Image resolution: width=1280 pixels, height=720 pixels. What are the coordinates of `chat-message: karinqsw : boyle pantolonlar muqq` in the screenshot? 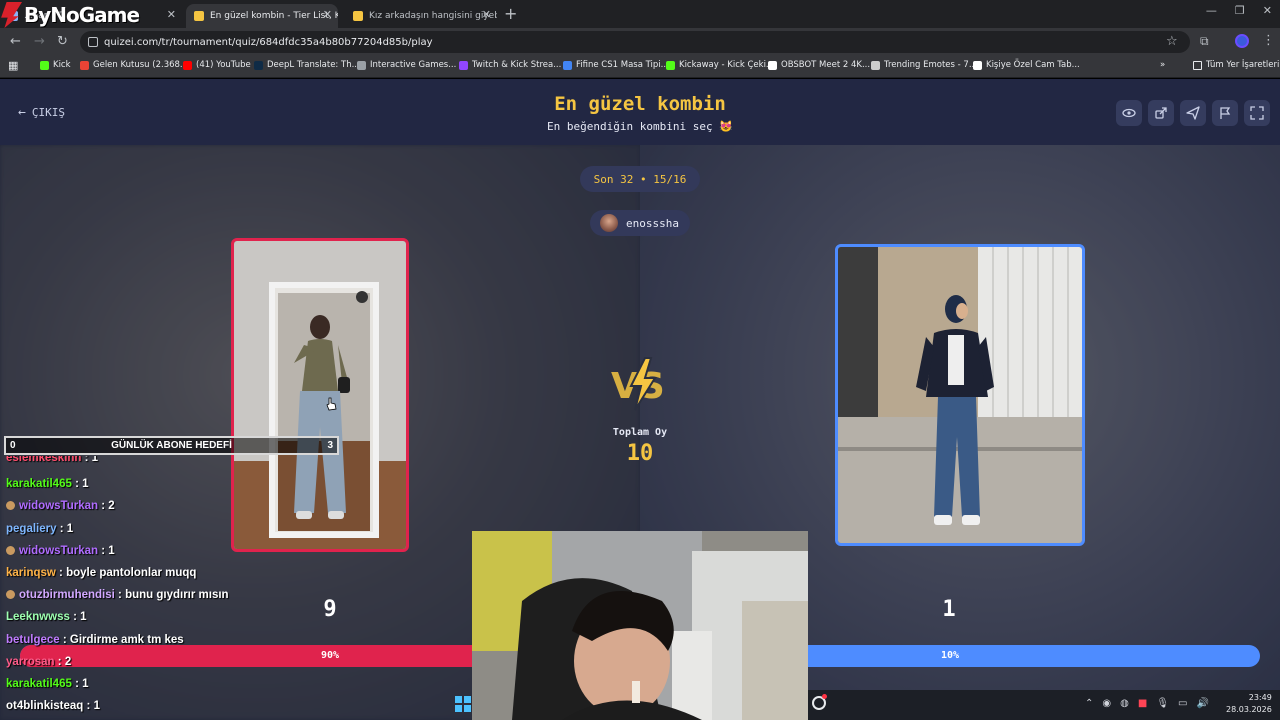 It's located at (101, 573).